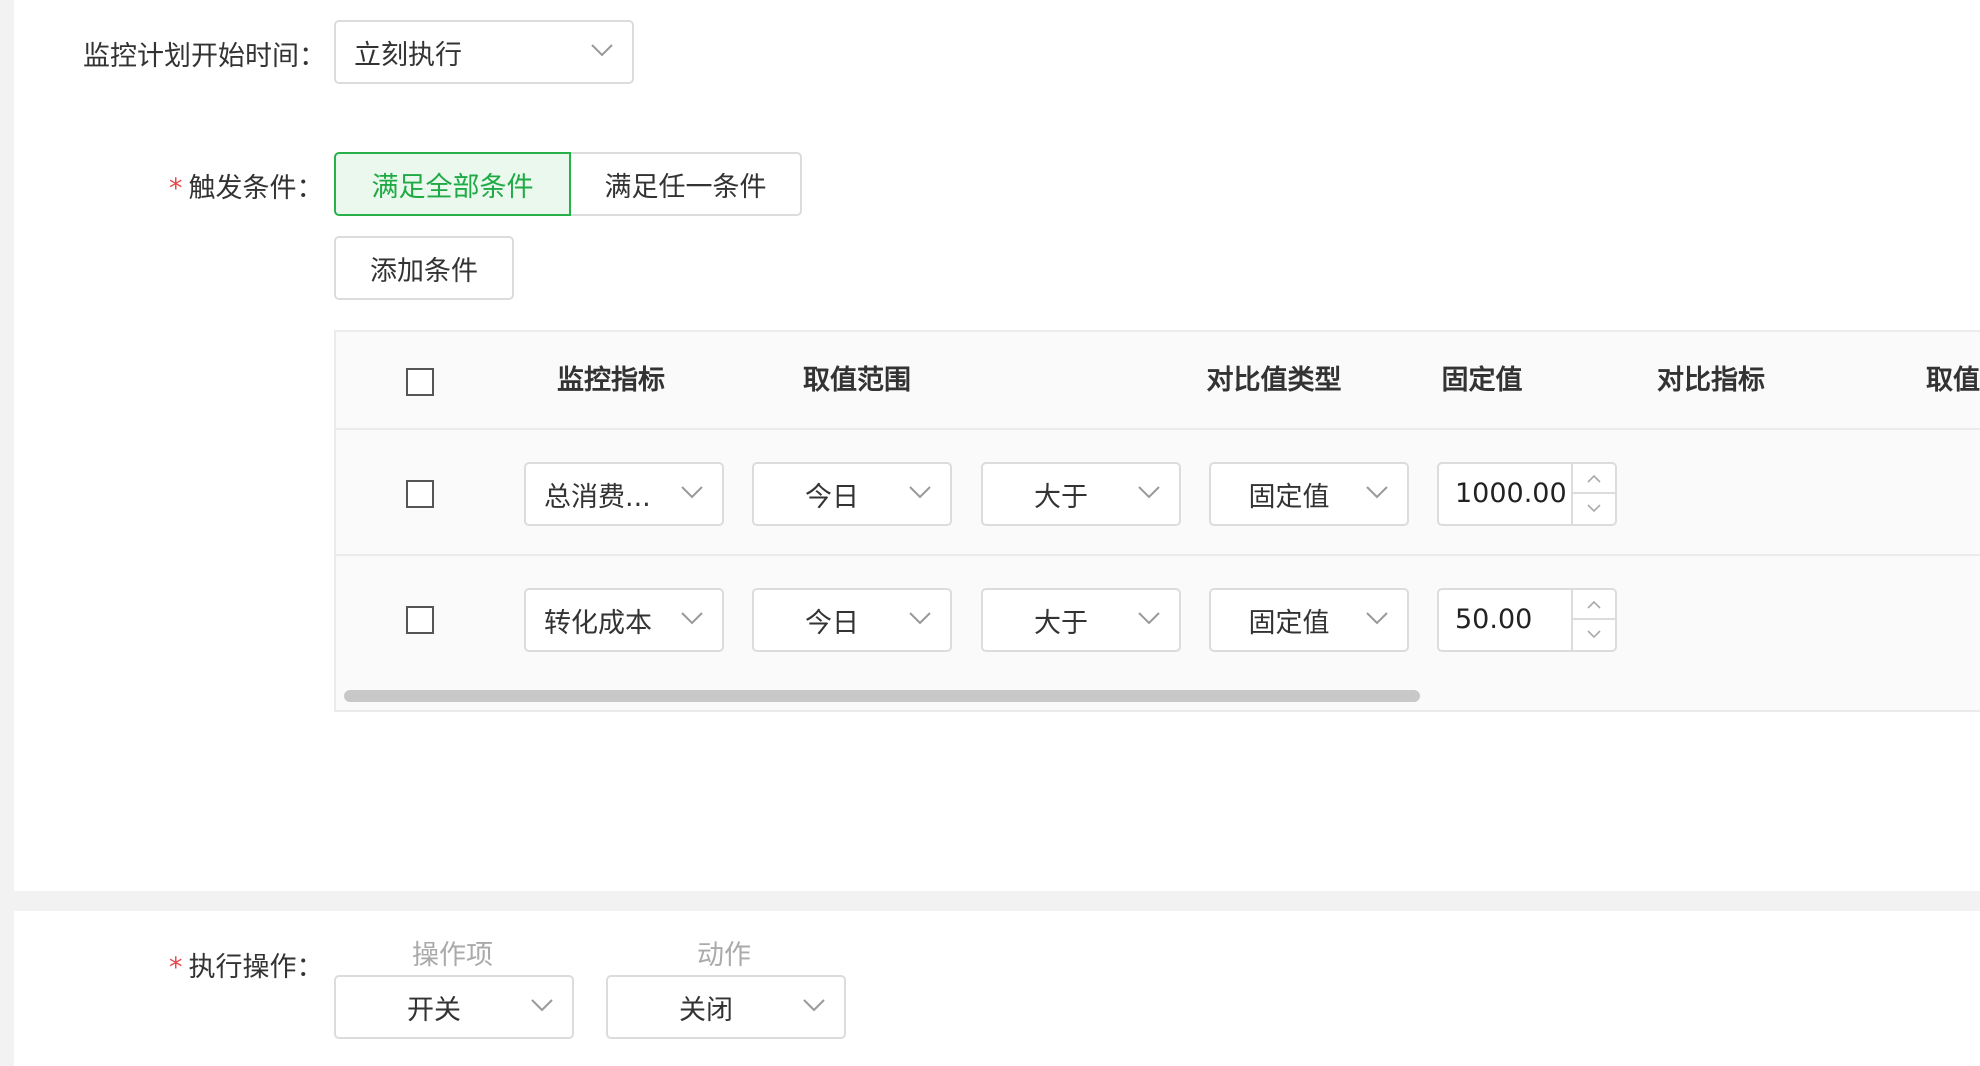 This screenshot has width=1980, height=1066. I want to click on operation-item-select: 开关, so click(454, 1007).